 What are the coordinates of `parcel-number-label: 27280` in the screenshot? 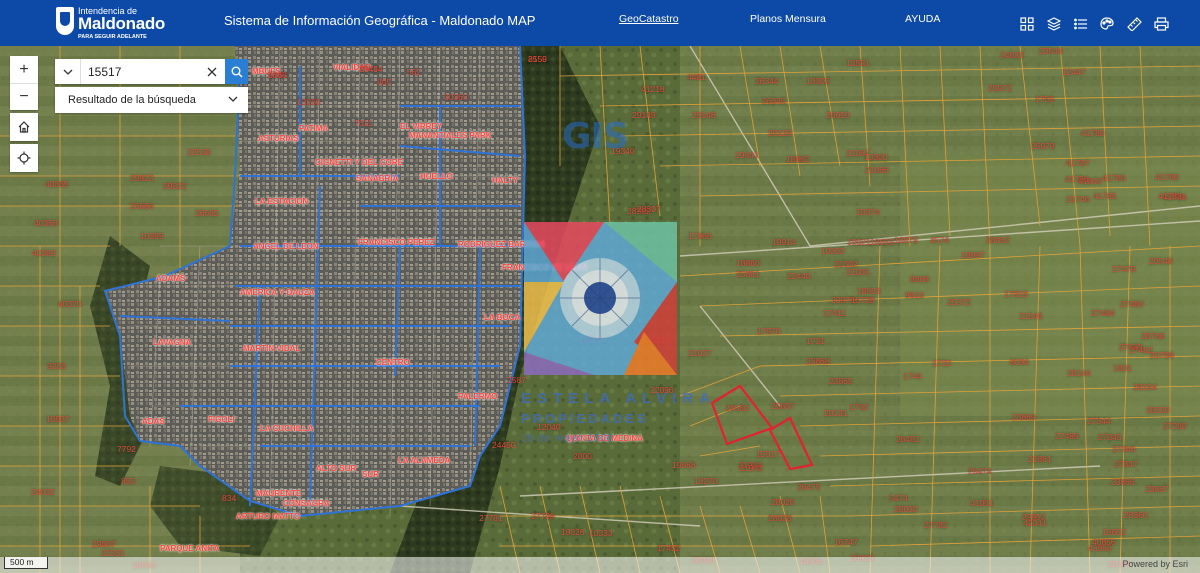 It's located at (1175, 426).